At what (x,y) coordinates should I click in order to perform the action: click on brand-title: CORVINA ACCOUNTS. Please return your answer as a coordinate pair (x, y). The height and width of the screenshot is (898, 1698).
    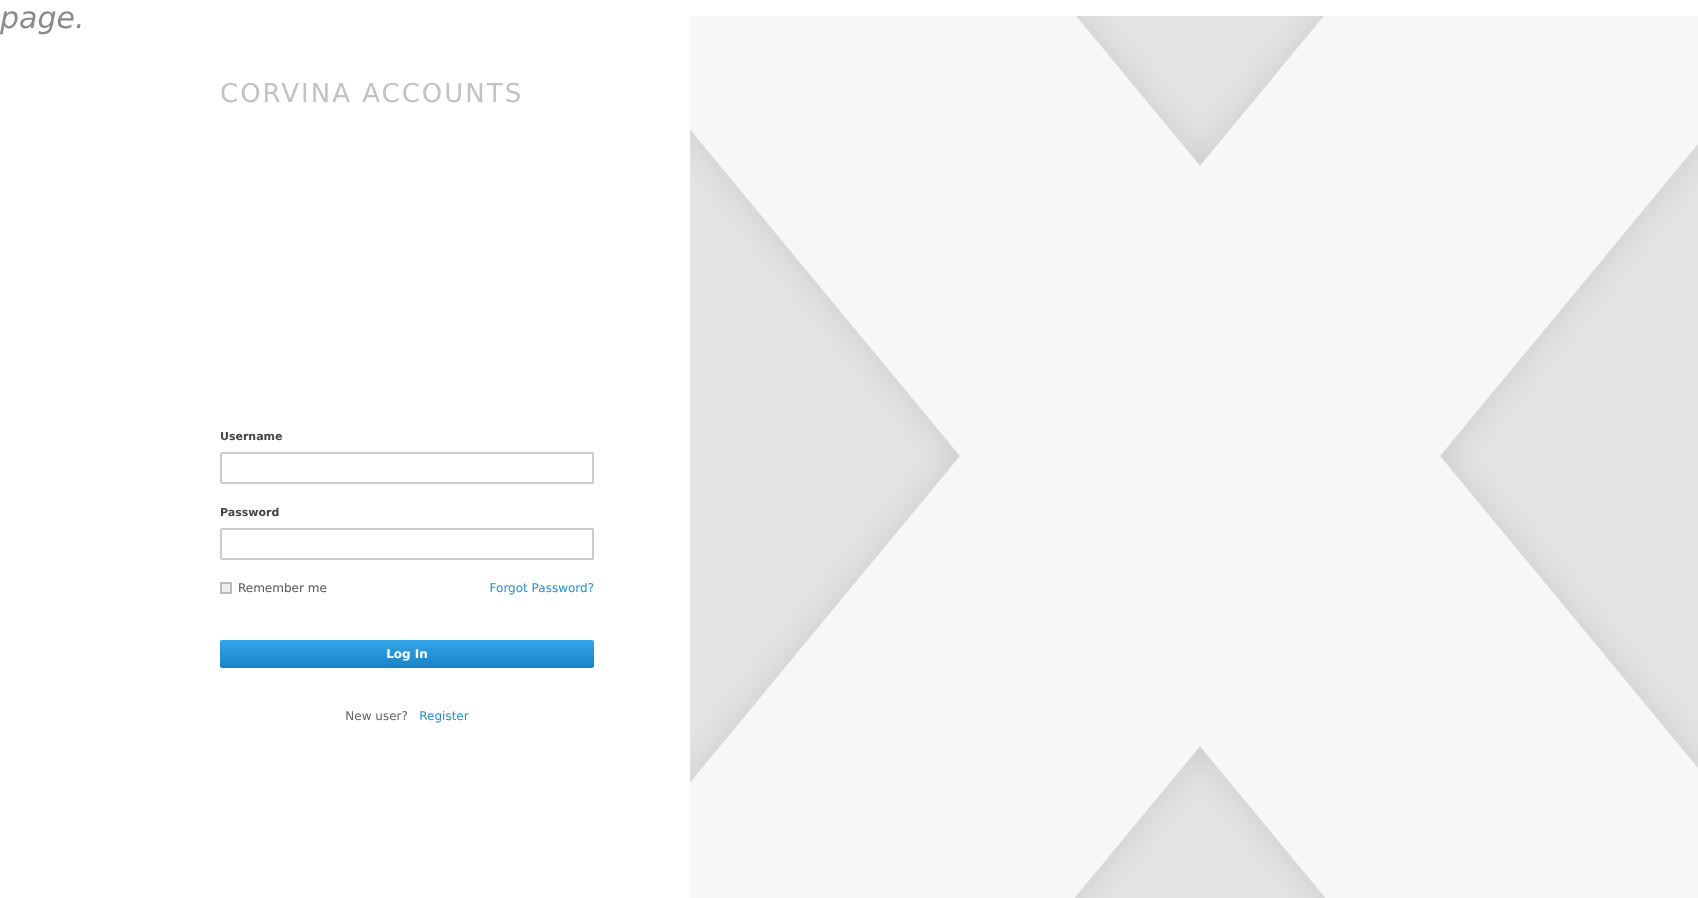
    Looking at the image, I should click on (372, 95).